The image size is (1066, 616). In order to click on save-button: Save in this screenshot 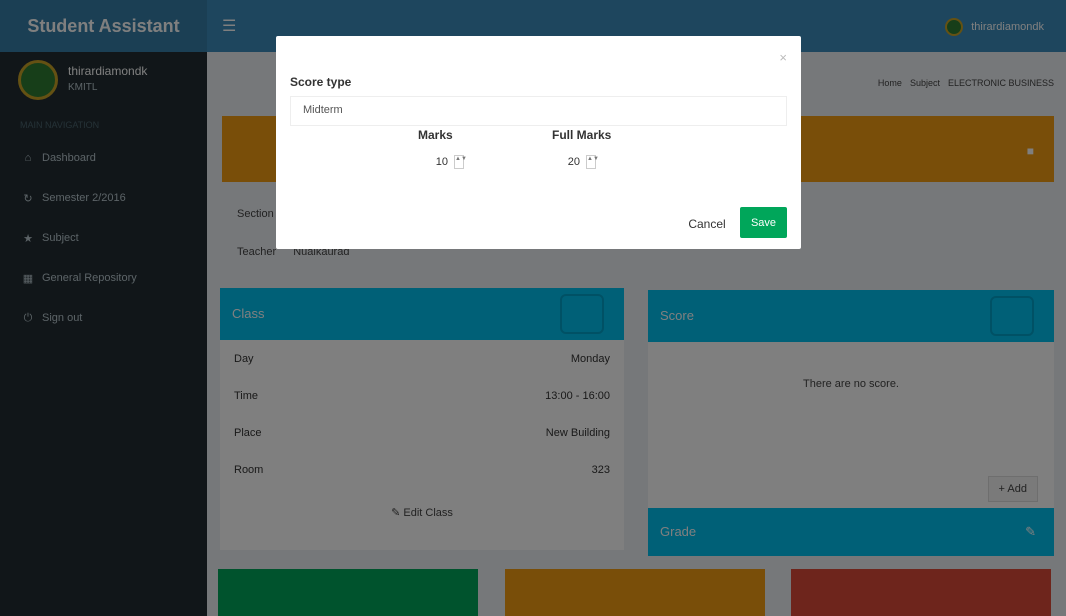, I will do `click(763, 222)`.